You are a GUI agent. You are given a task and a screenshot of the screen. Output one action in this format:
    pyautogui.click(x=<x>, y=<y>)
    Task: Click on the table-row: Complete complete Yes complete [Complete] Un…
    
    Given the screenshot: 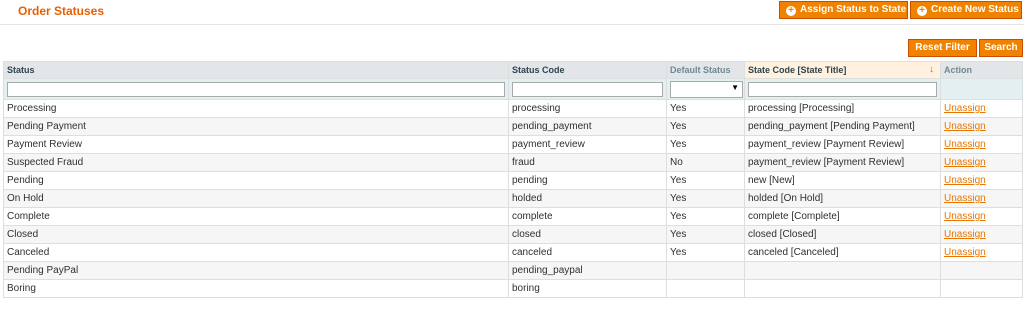 What is the action you would take?
    pyautogui.click(x=513, y=216)
    